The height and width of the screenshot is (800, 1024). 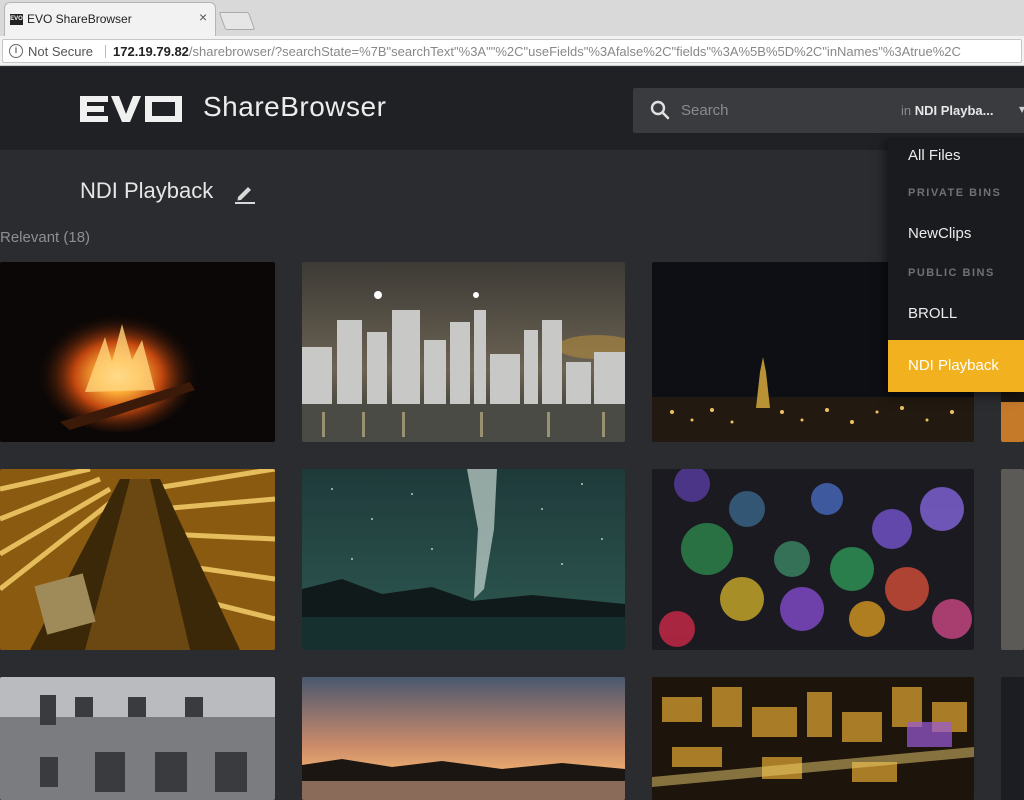 What do you see at coordinates (813, 738) in the screenshot?
I see `thumbnail-city-aerial` at bounding box center [813, 738].